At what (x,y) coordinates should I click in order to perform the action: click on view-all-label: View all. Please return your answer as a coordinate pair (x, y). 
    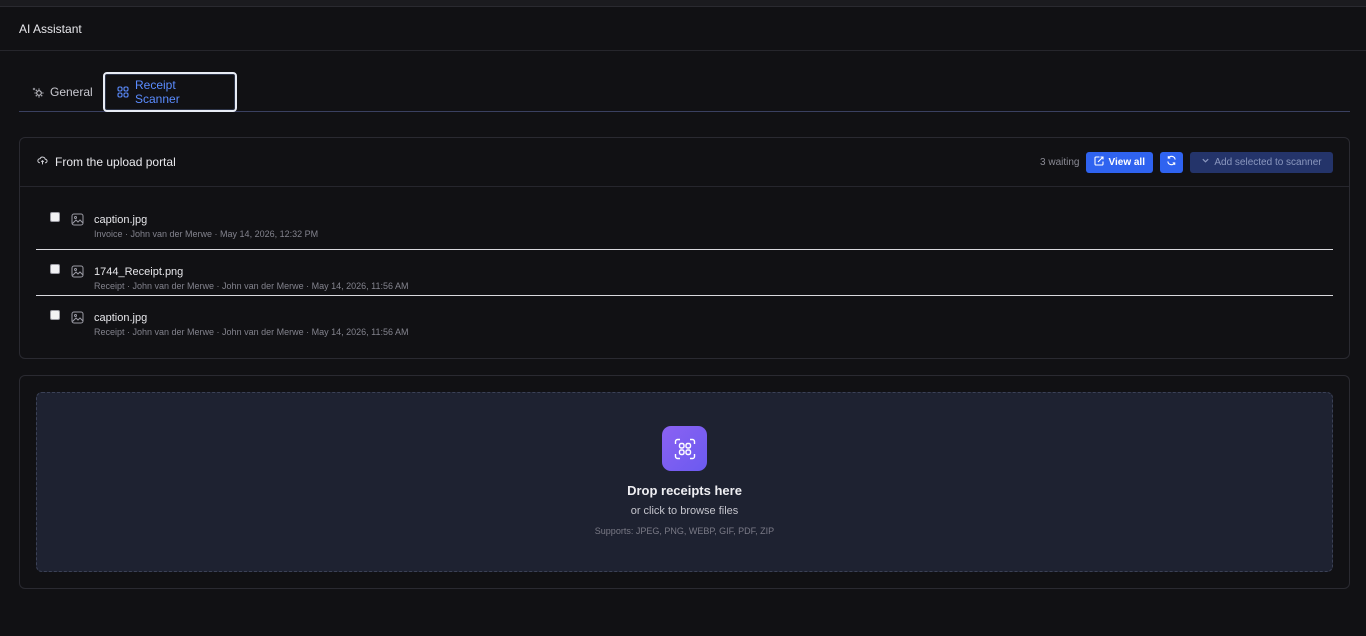
    Looking at the image, I should click on (1126, 162).